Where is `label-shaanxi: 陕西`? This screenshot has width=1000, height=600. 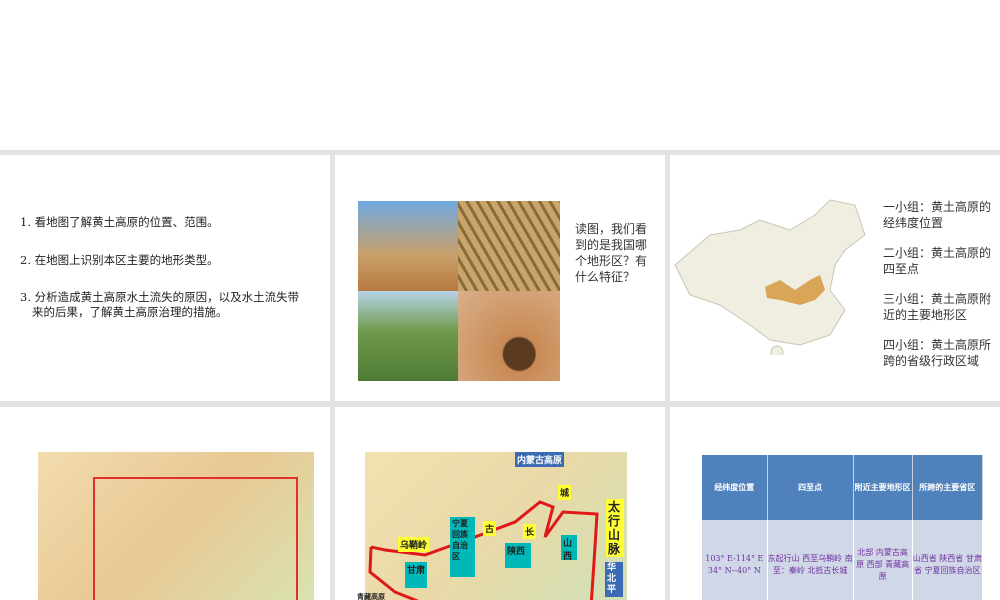 label-shaanxi: 陕西 is located at coordinates (518, 555).